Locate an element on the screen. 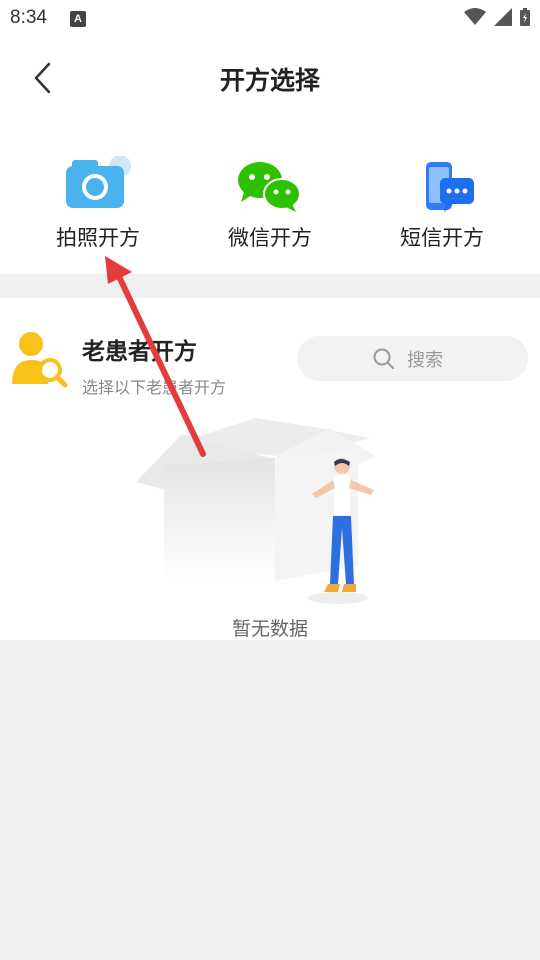 The image size is (540, 960). search-icon is located at coordinates (383, 358).